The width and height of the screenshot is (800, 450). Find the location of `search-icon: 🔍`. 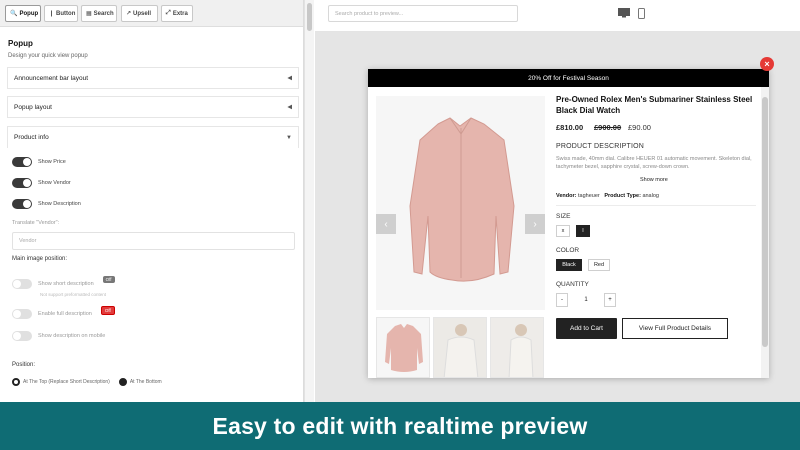

search-icon: 🔍 is located at coordinates (14, 14).